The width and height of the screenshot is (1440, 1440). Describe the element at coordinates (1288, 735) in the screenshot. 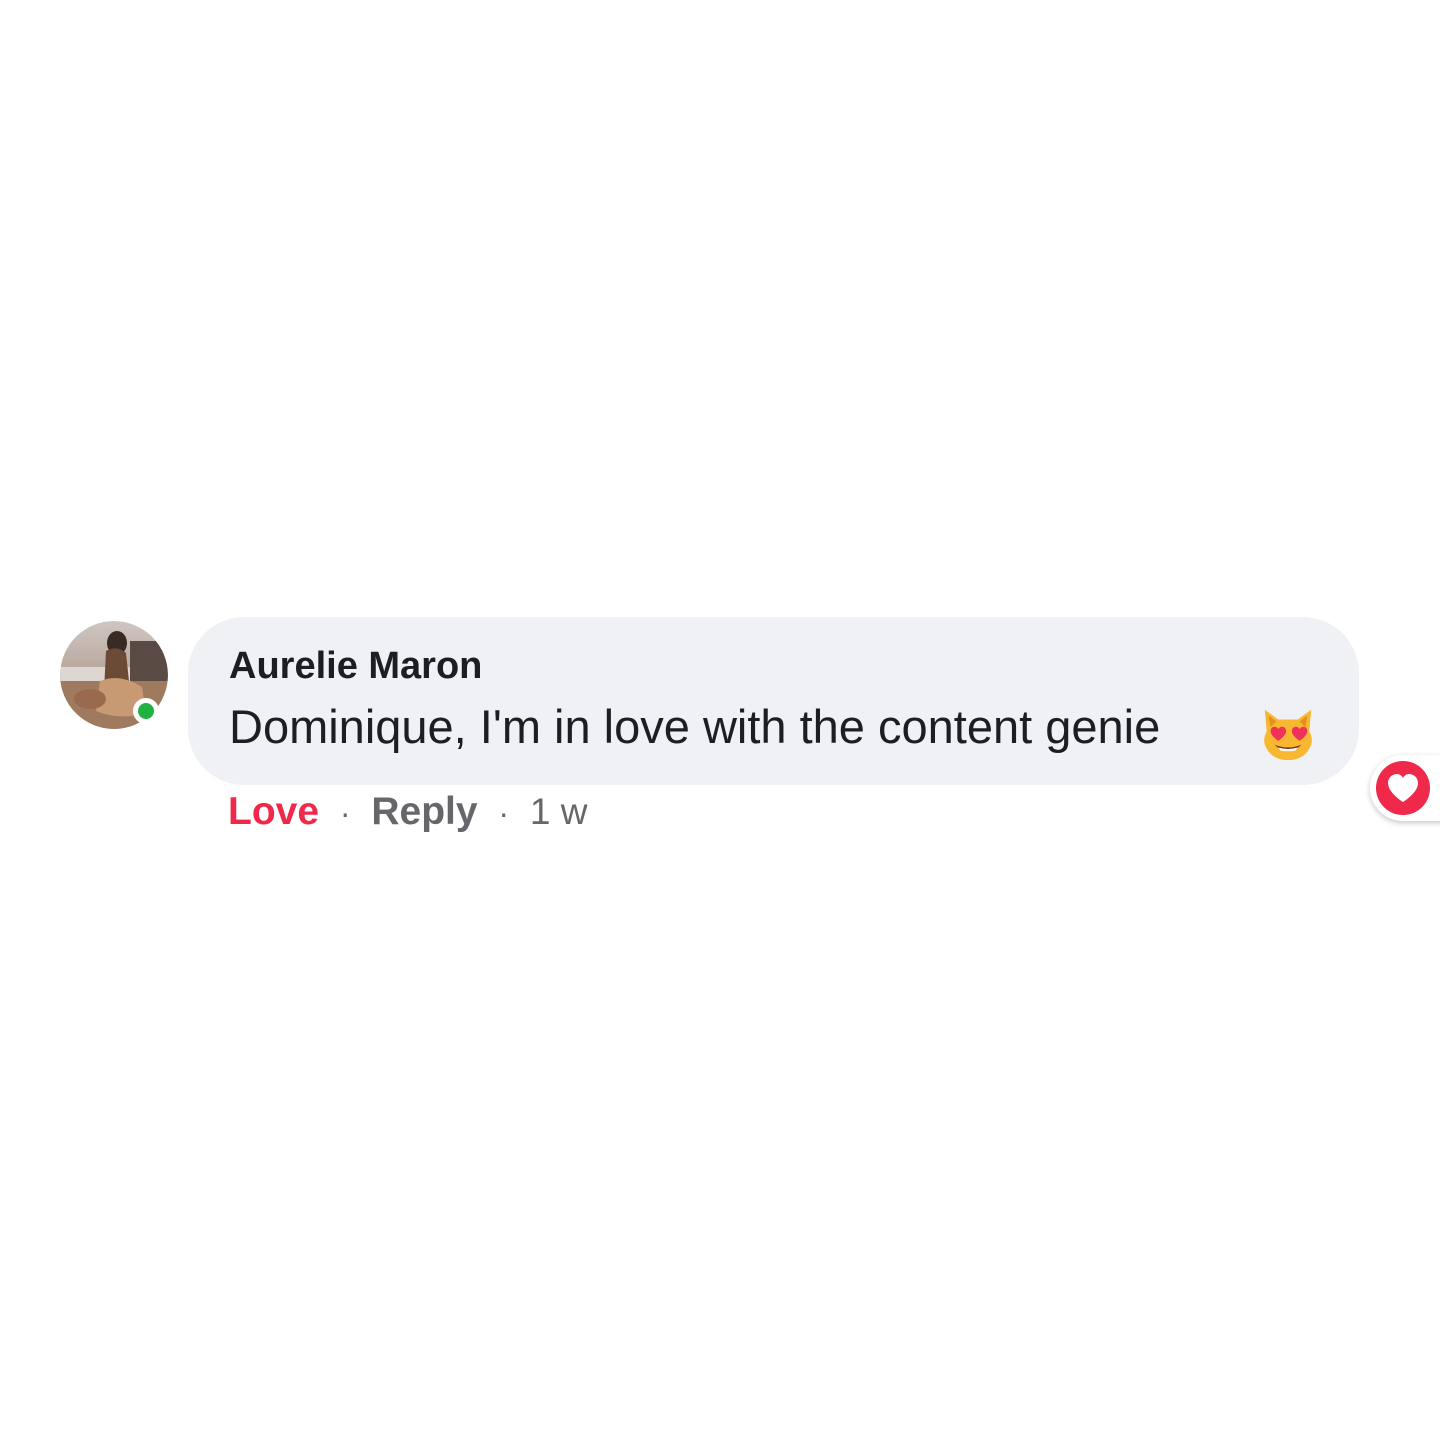

I see `heart-eyes-cat-emoji` at that location.